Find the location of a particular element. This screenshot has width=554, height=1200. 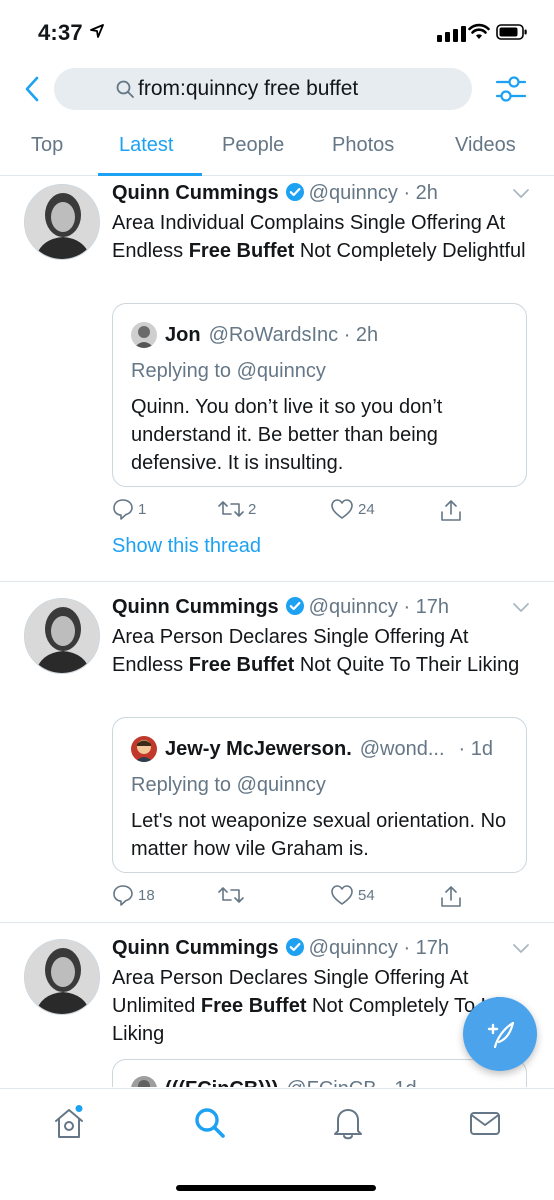

nav-messages is located at coordinates (485, 1123).